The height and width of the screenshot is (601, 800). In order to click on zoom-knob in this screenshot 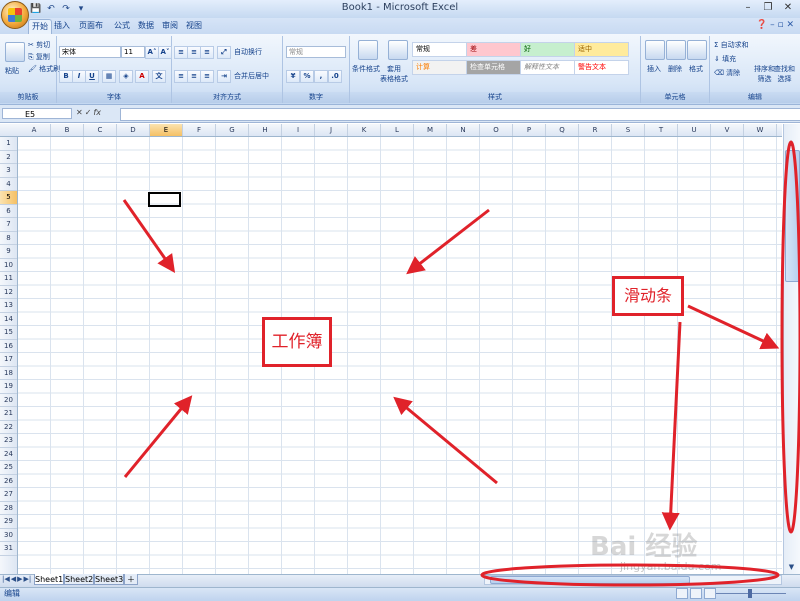, I will do `click(750, 593)`.